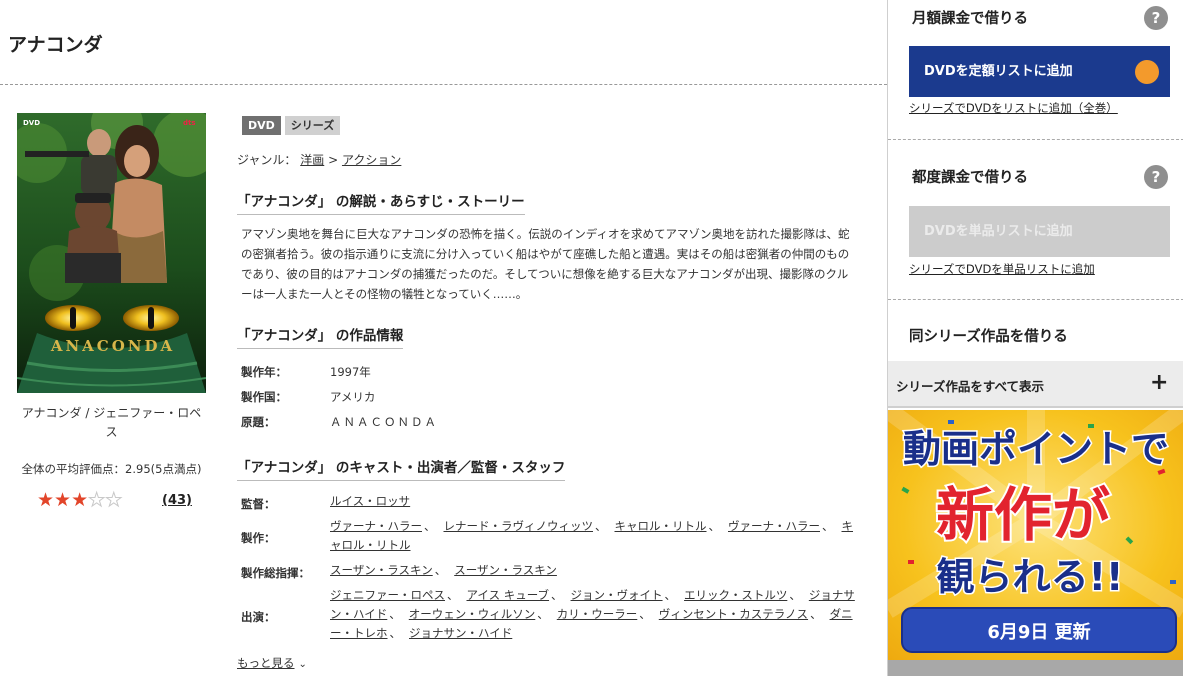 This screenshot has height=676, width=1183. Describe the element at coordinates (597, 614) in the screenshot. I see `staff-name-link: カリ・ウーラー` at that location.